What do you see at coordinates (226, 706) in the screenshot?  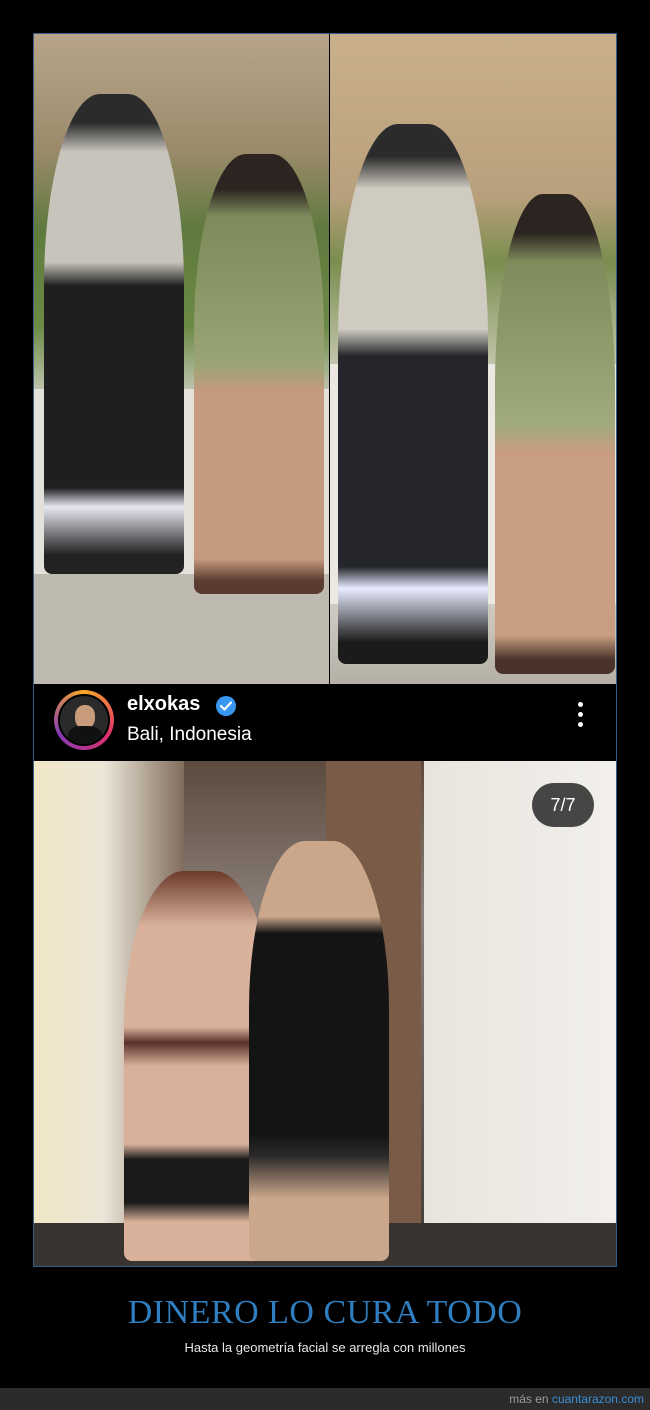 I see `verified-badge-icon` at bounding box center [226, 706].